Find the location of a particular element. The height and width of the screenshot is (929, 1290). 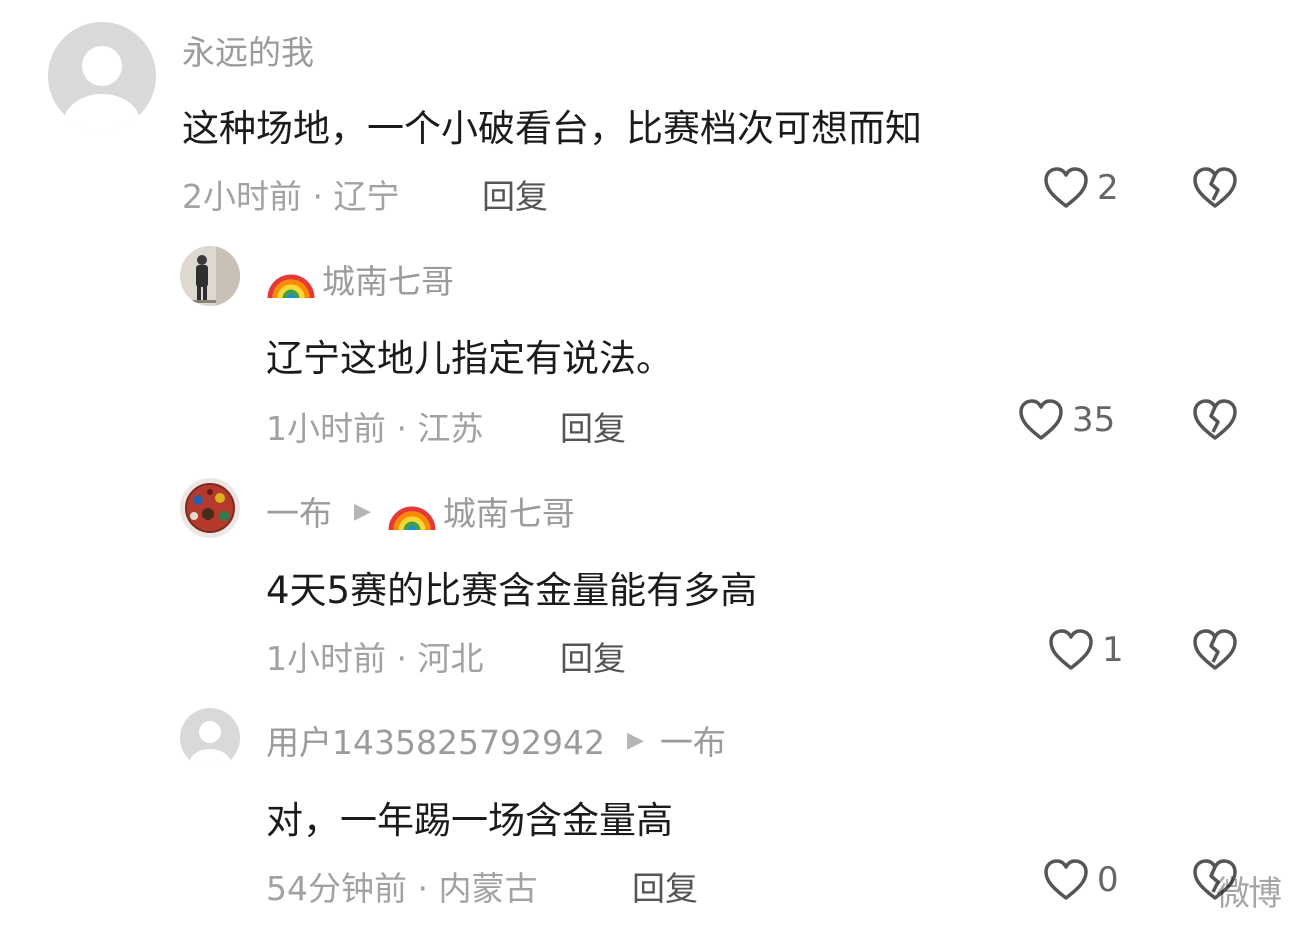

name-line: 一布 ▶ 城南七哥 is located at coordinates (420, 511).